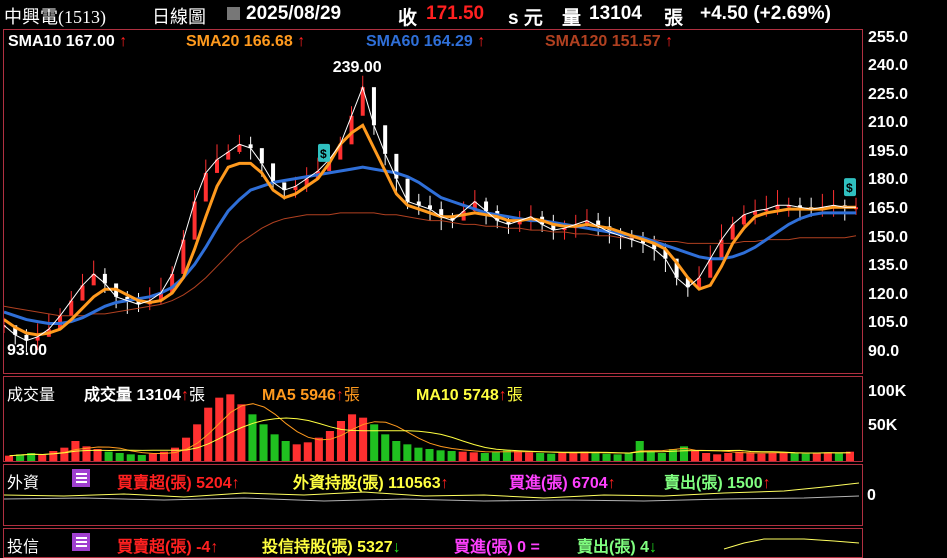 The height and width of the screenshot is (558, 947). What do you see at coordinates (888, 151) in the screenshot?
I see `price-tick-label: 195.0` at bounding box center [888, 151].